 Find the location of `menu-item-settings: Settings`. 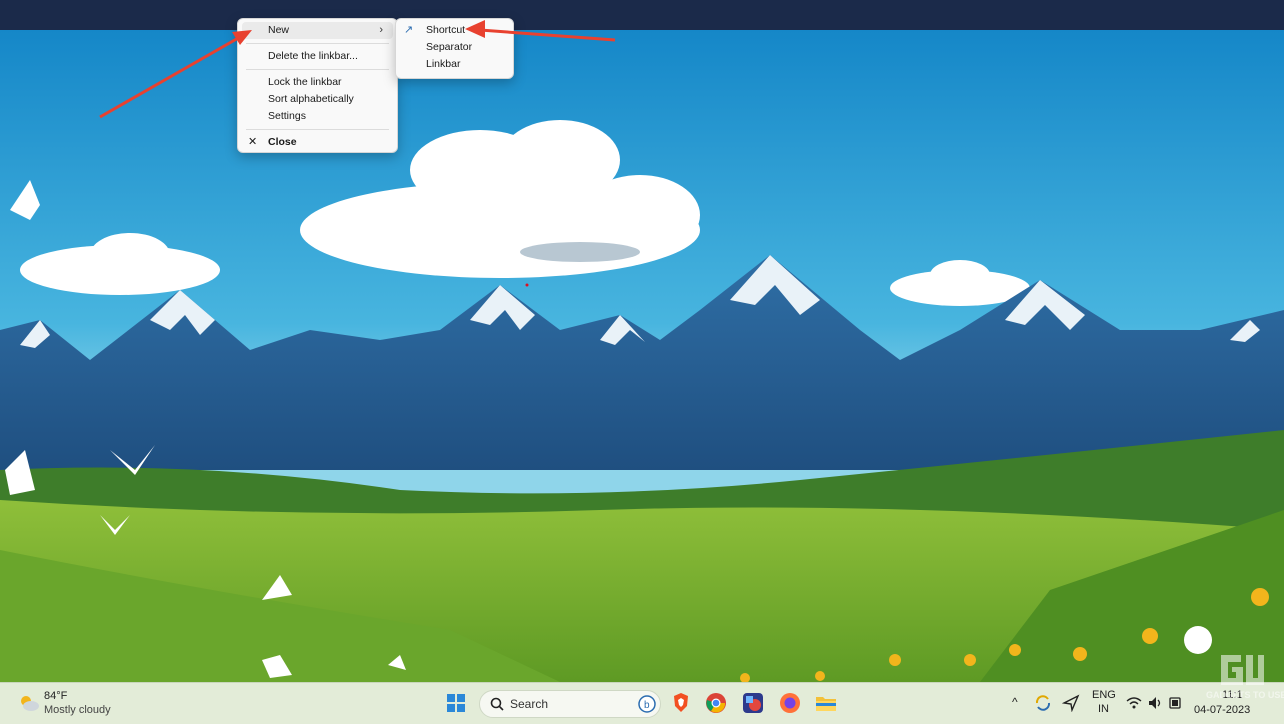

menu-item-settings: Settings is located at coordinates (317, 116).